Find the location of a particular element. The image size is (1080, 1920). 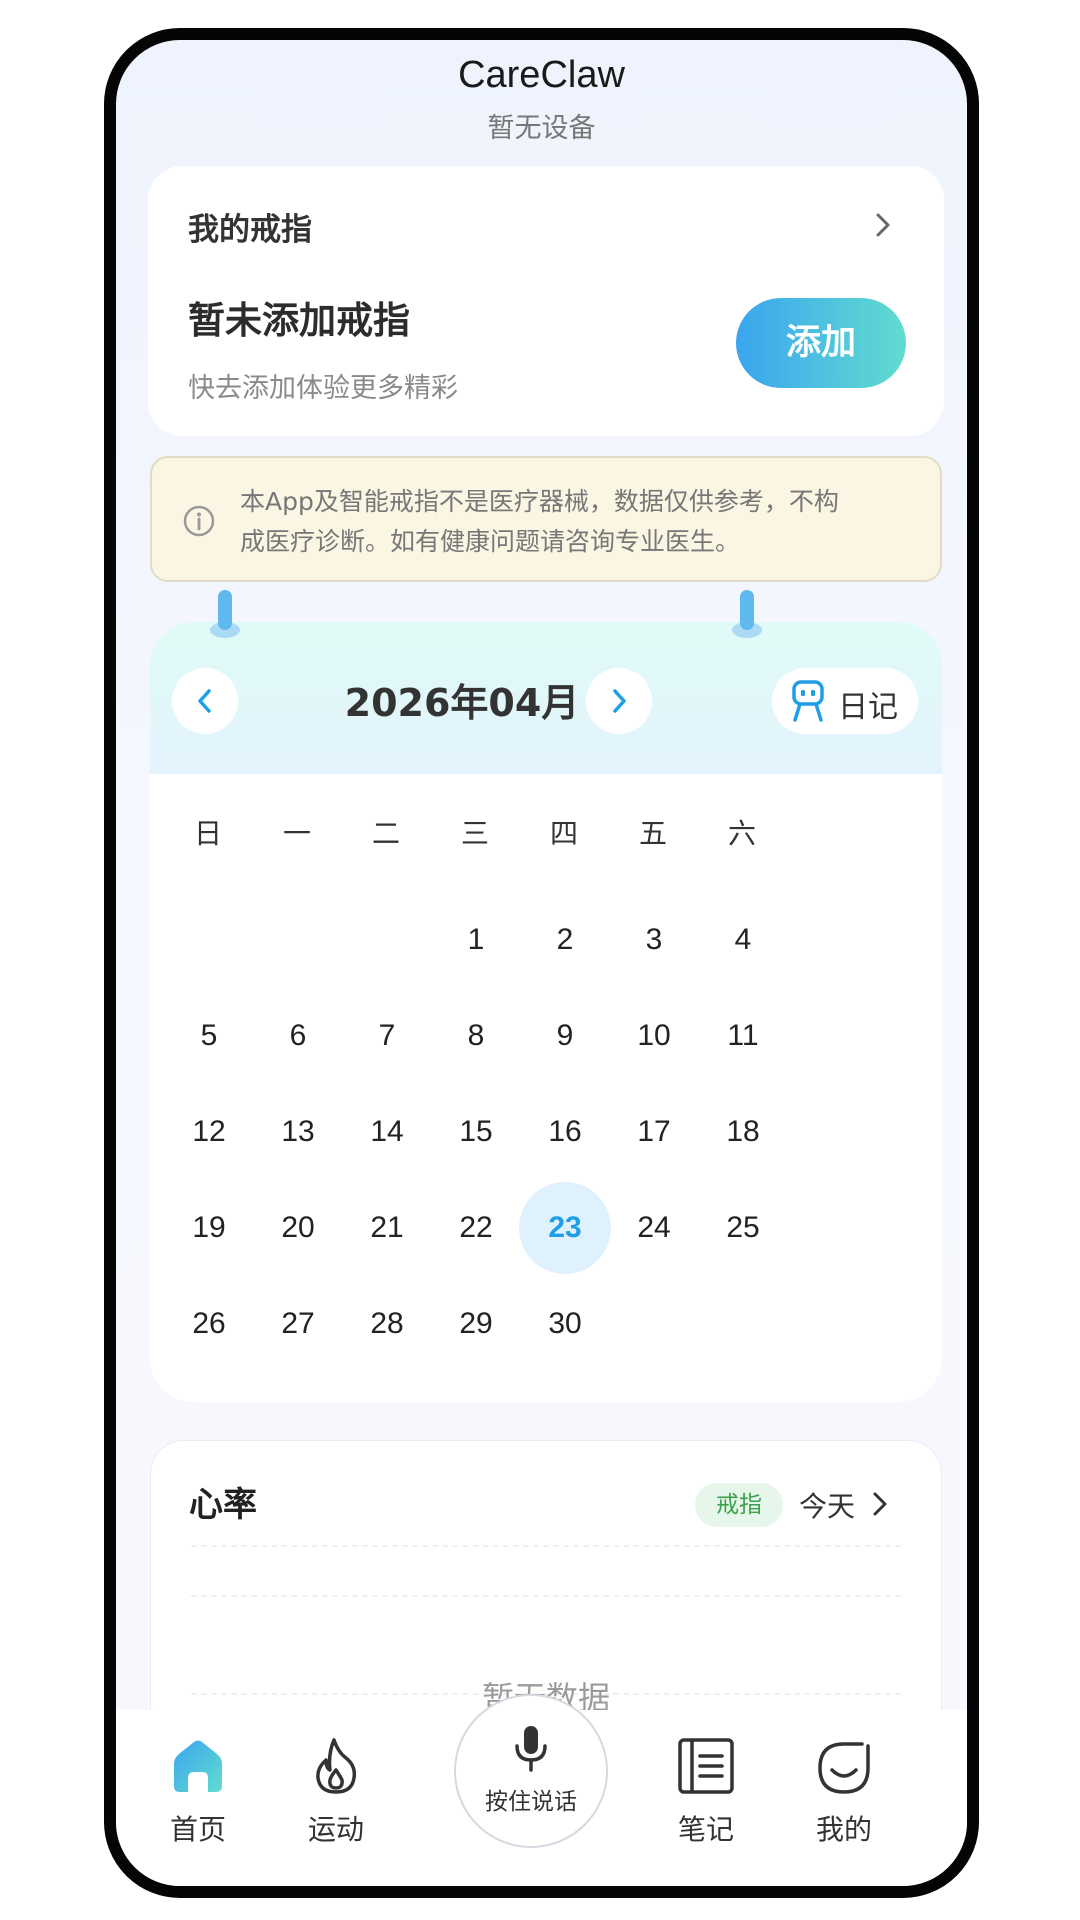

calendar-day: 22 is located at coordinates (476, 1228).